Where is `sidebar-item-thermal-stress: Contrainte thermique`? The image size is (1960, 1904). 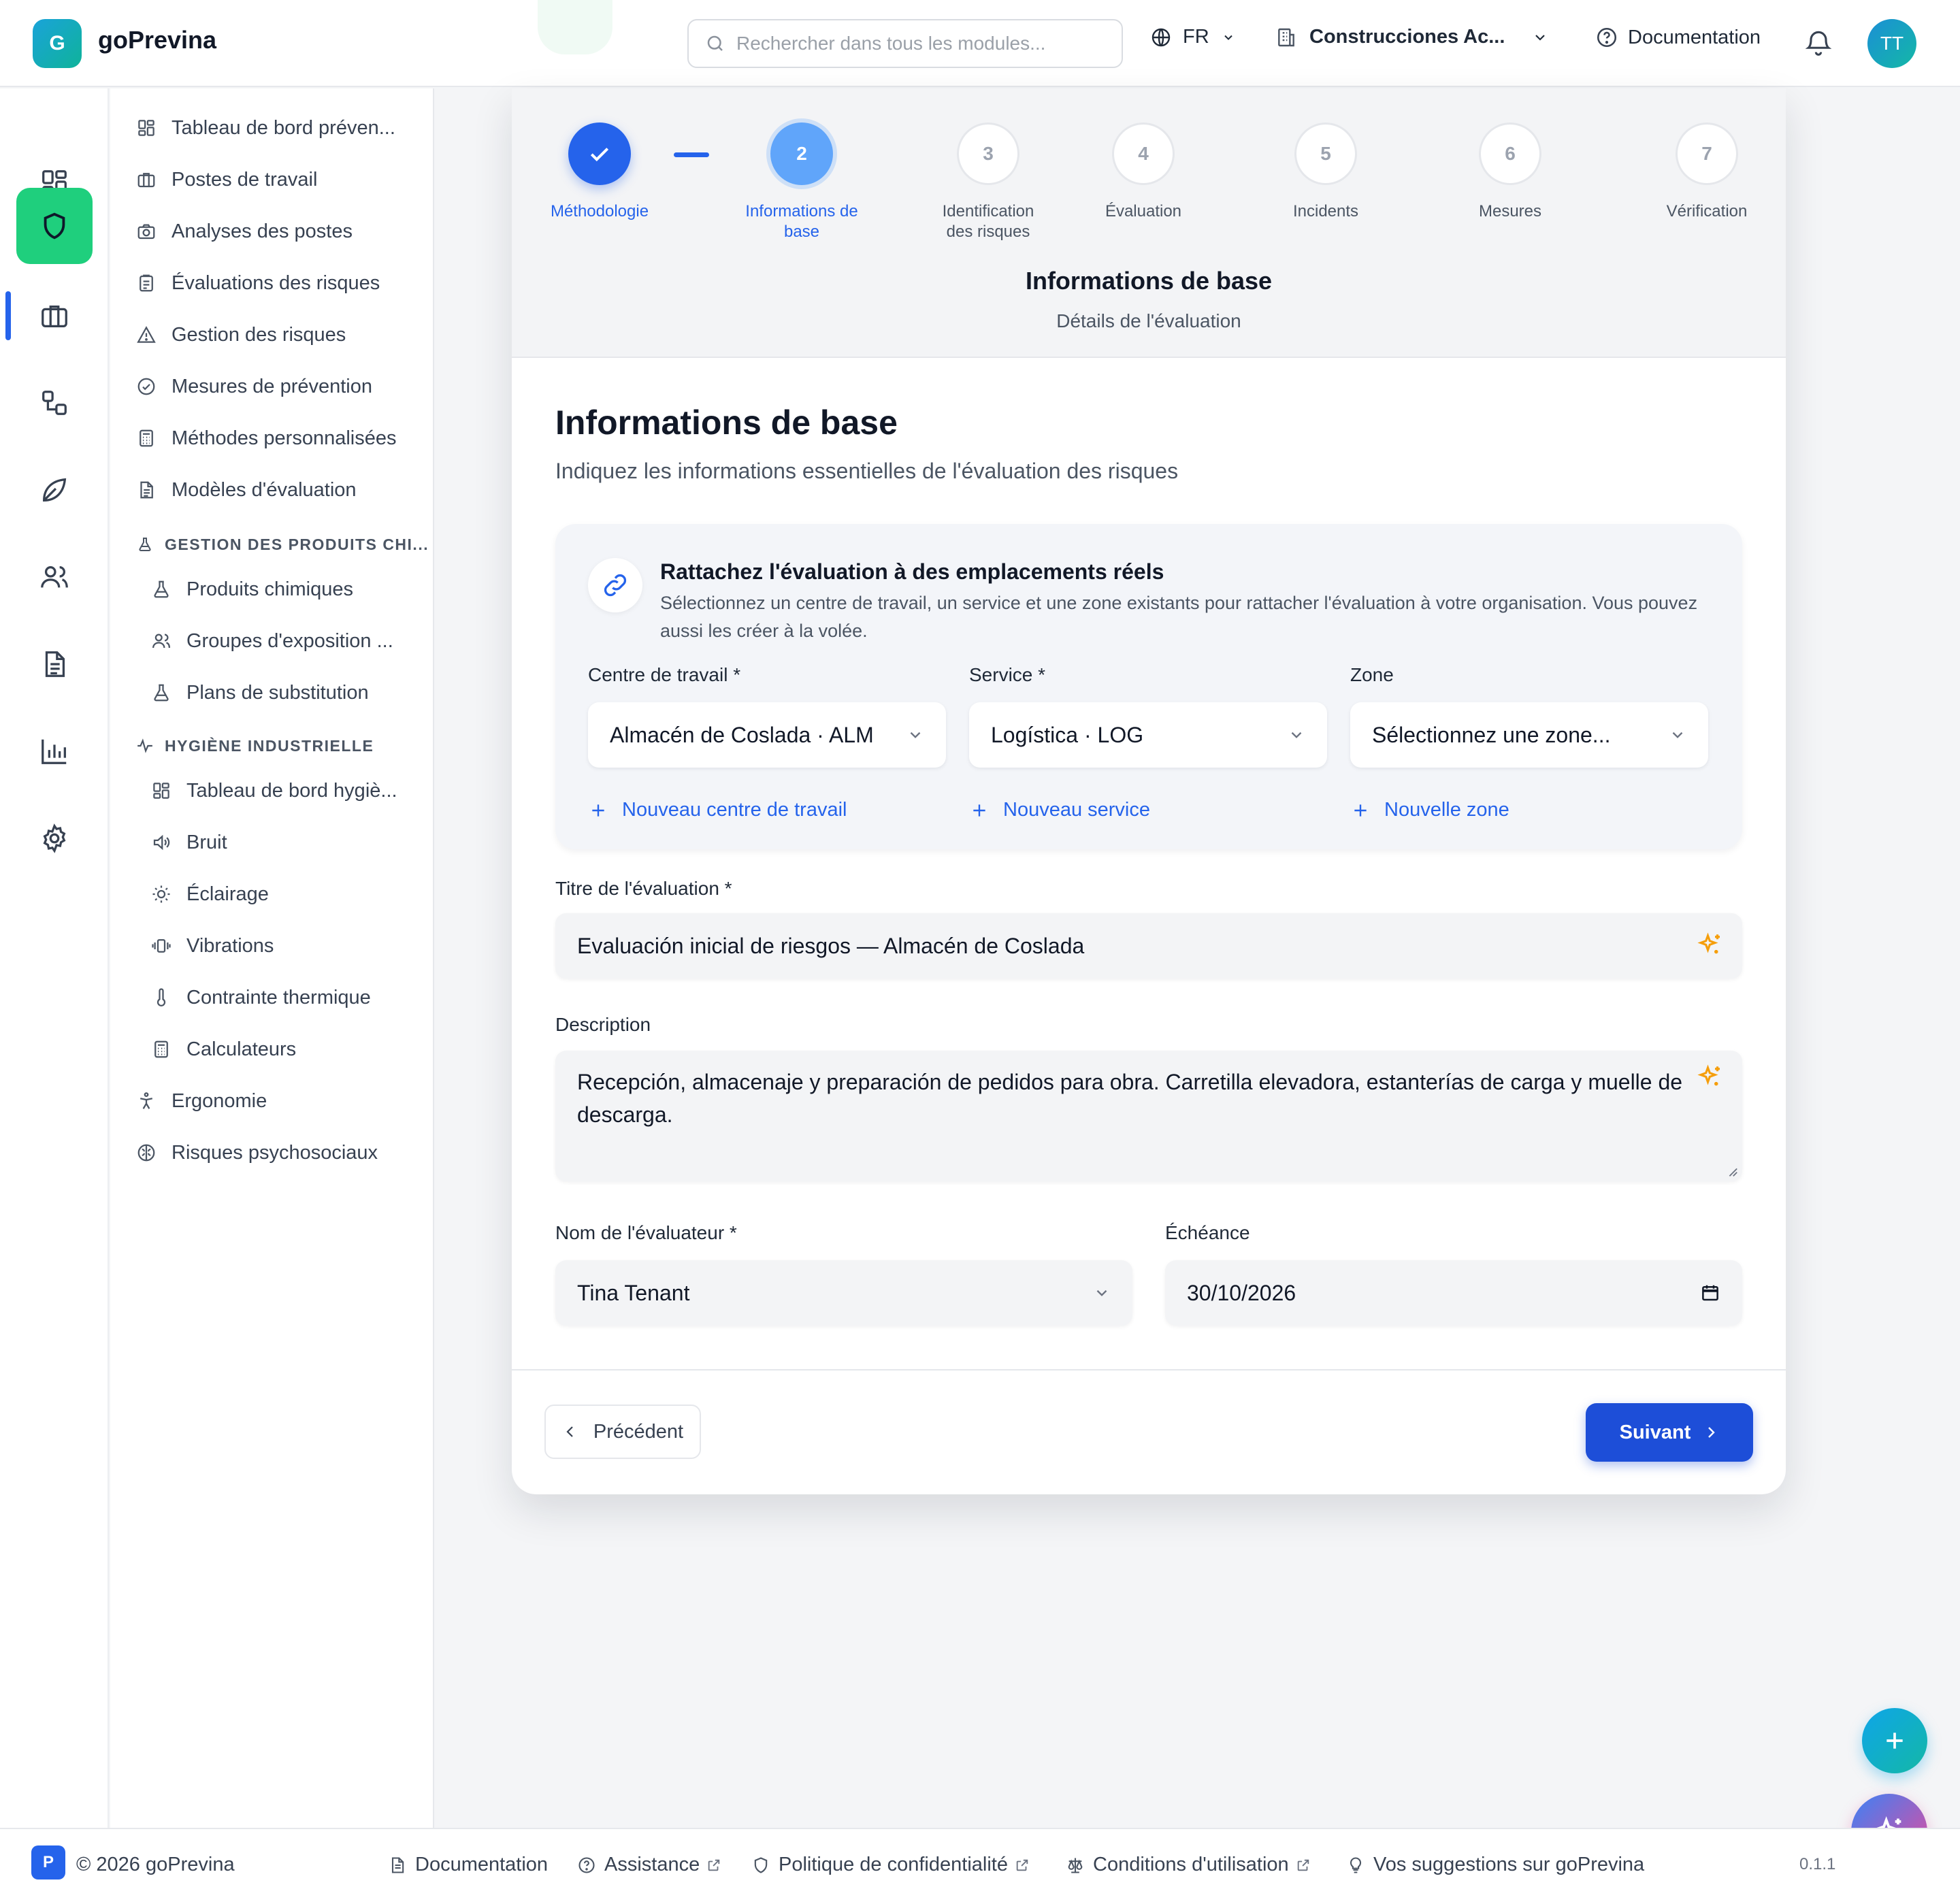
sidebar-item-thermal-stress: Contrainte thermique is located at coordinates (260, 998).